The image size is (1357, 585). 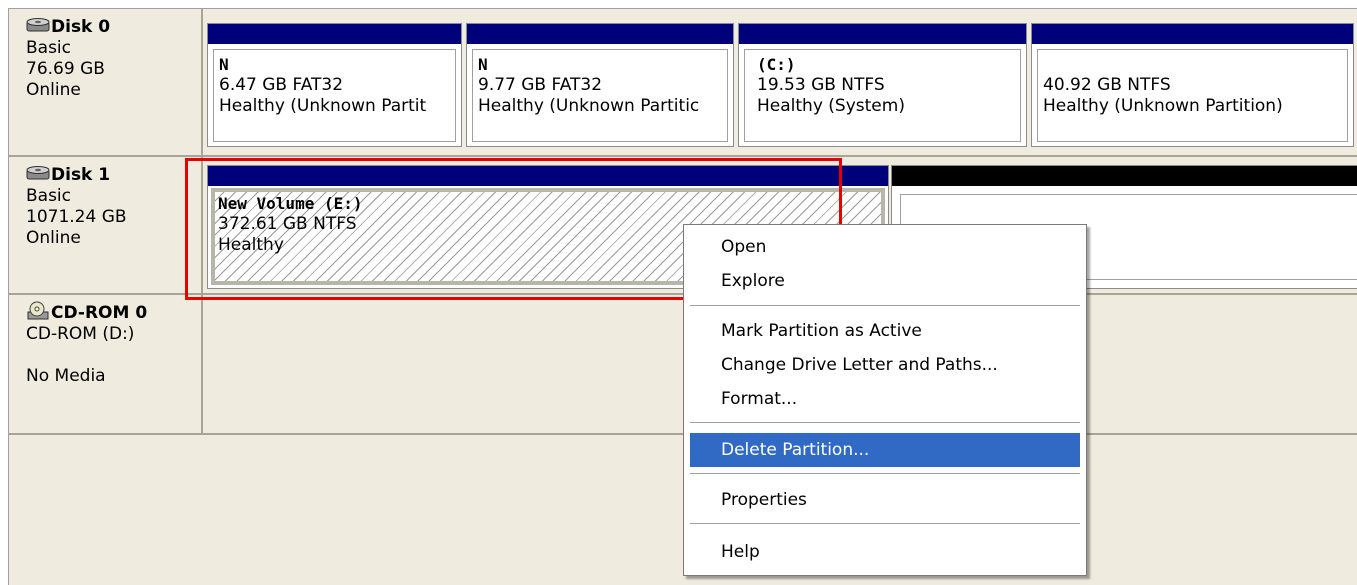 What do you see at coordinates (113, 314) in the screenshot?
I see `disk-name: CD-ROM 0` at bounding box center [113, 314].